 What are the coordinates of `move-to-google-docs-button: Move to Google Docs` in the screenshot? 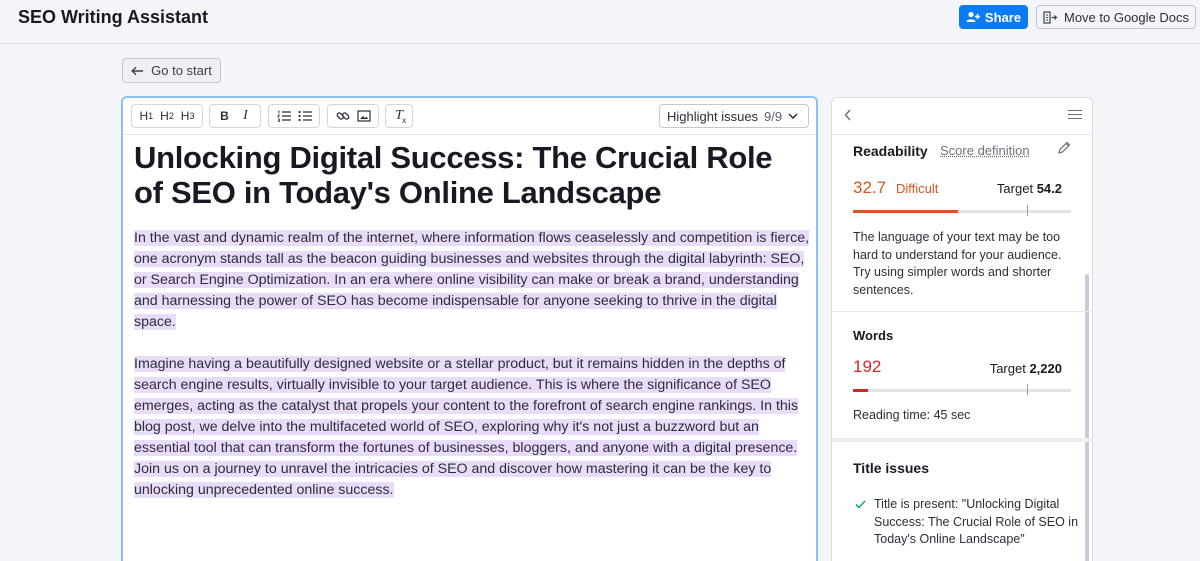 It's located at (1116, 17).